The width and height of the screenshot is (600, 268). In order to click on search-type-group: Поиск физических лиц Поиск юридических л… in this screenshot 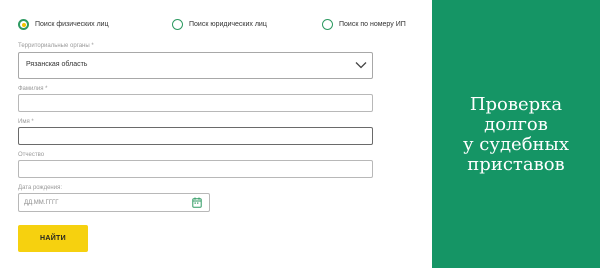, I will do `click(218, 26)`.